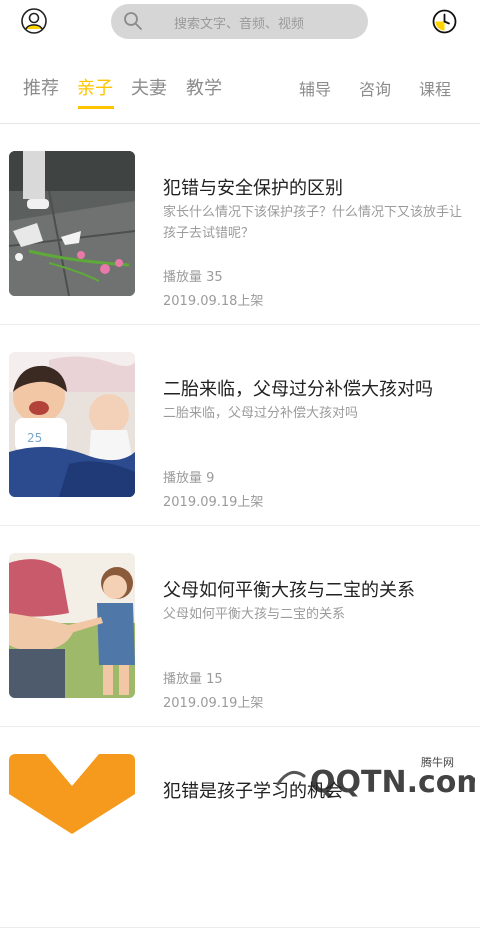  I want to click on tab-consulting: 咨询, so click(375, 88).